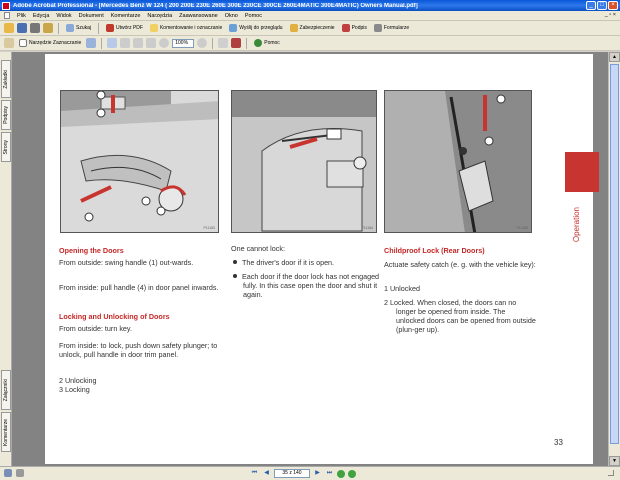  I want to click on open-icon, so click(9, 28).